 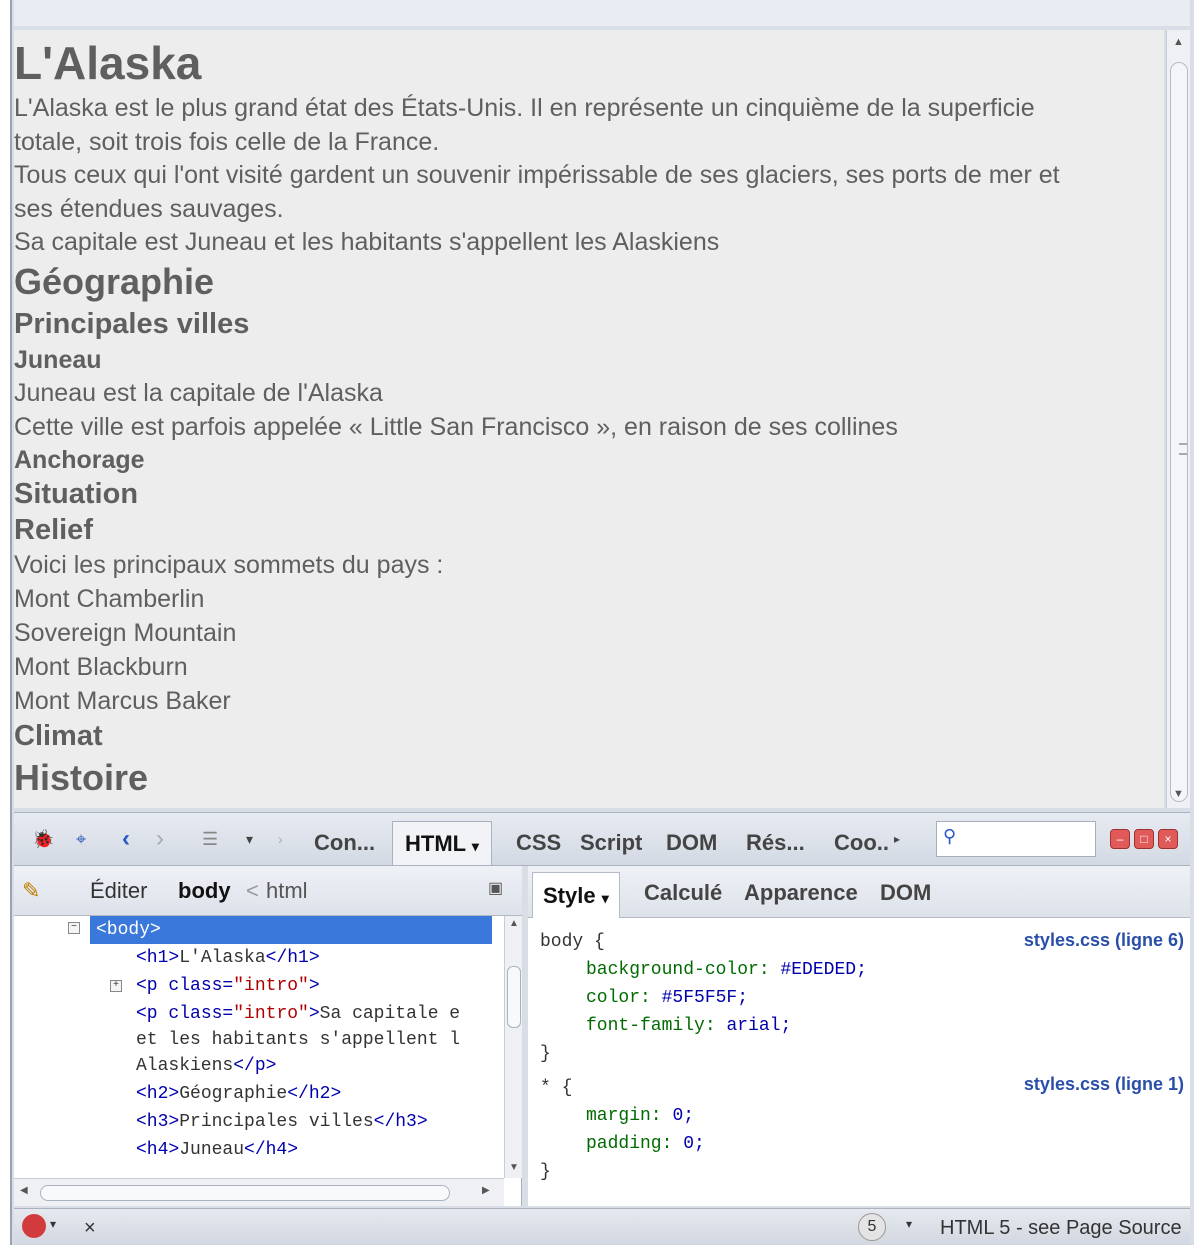 What do you see at coordinates (287, 891) in the screenshot?
I see `breadcrumb-html: html` at bounding box center [287, 891].